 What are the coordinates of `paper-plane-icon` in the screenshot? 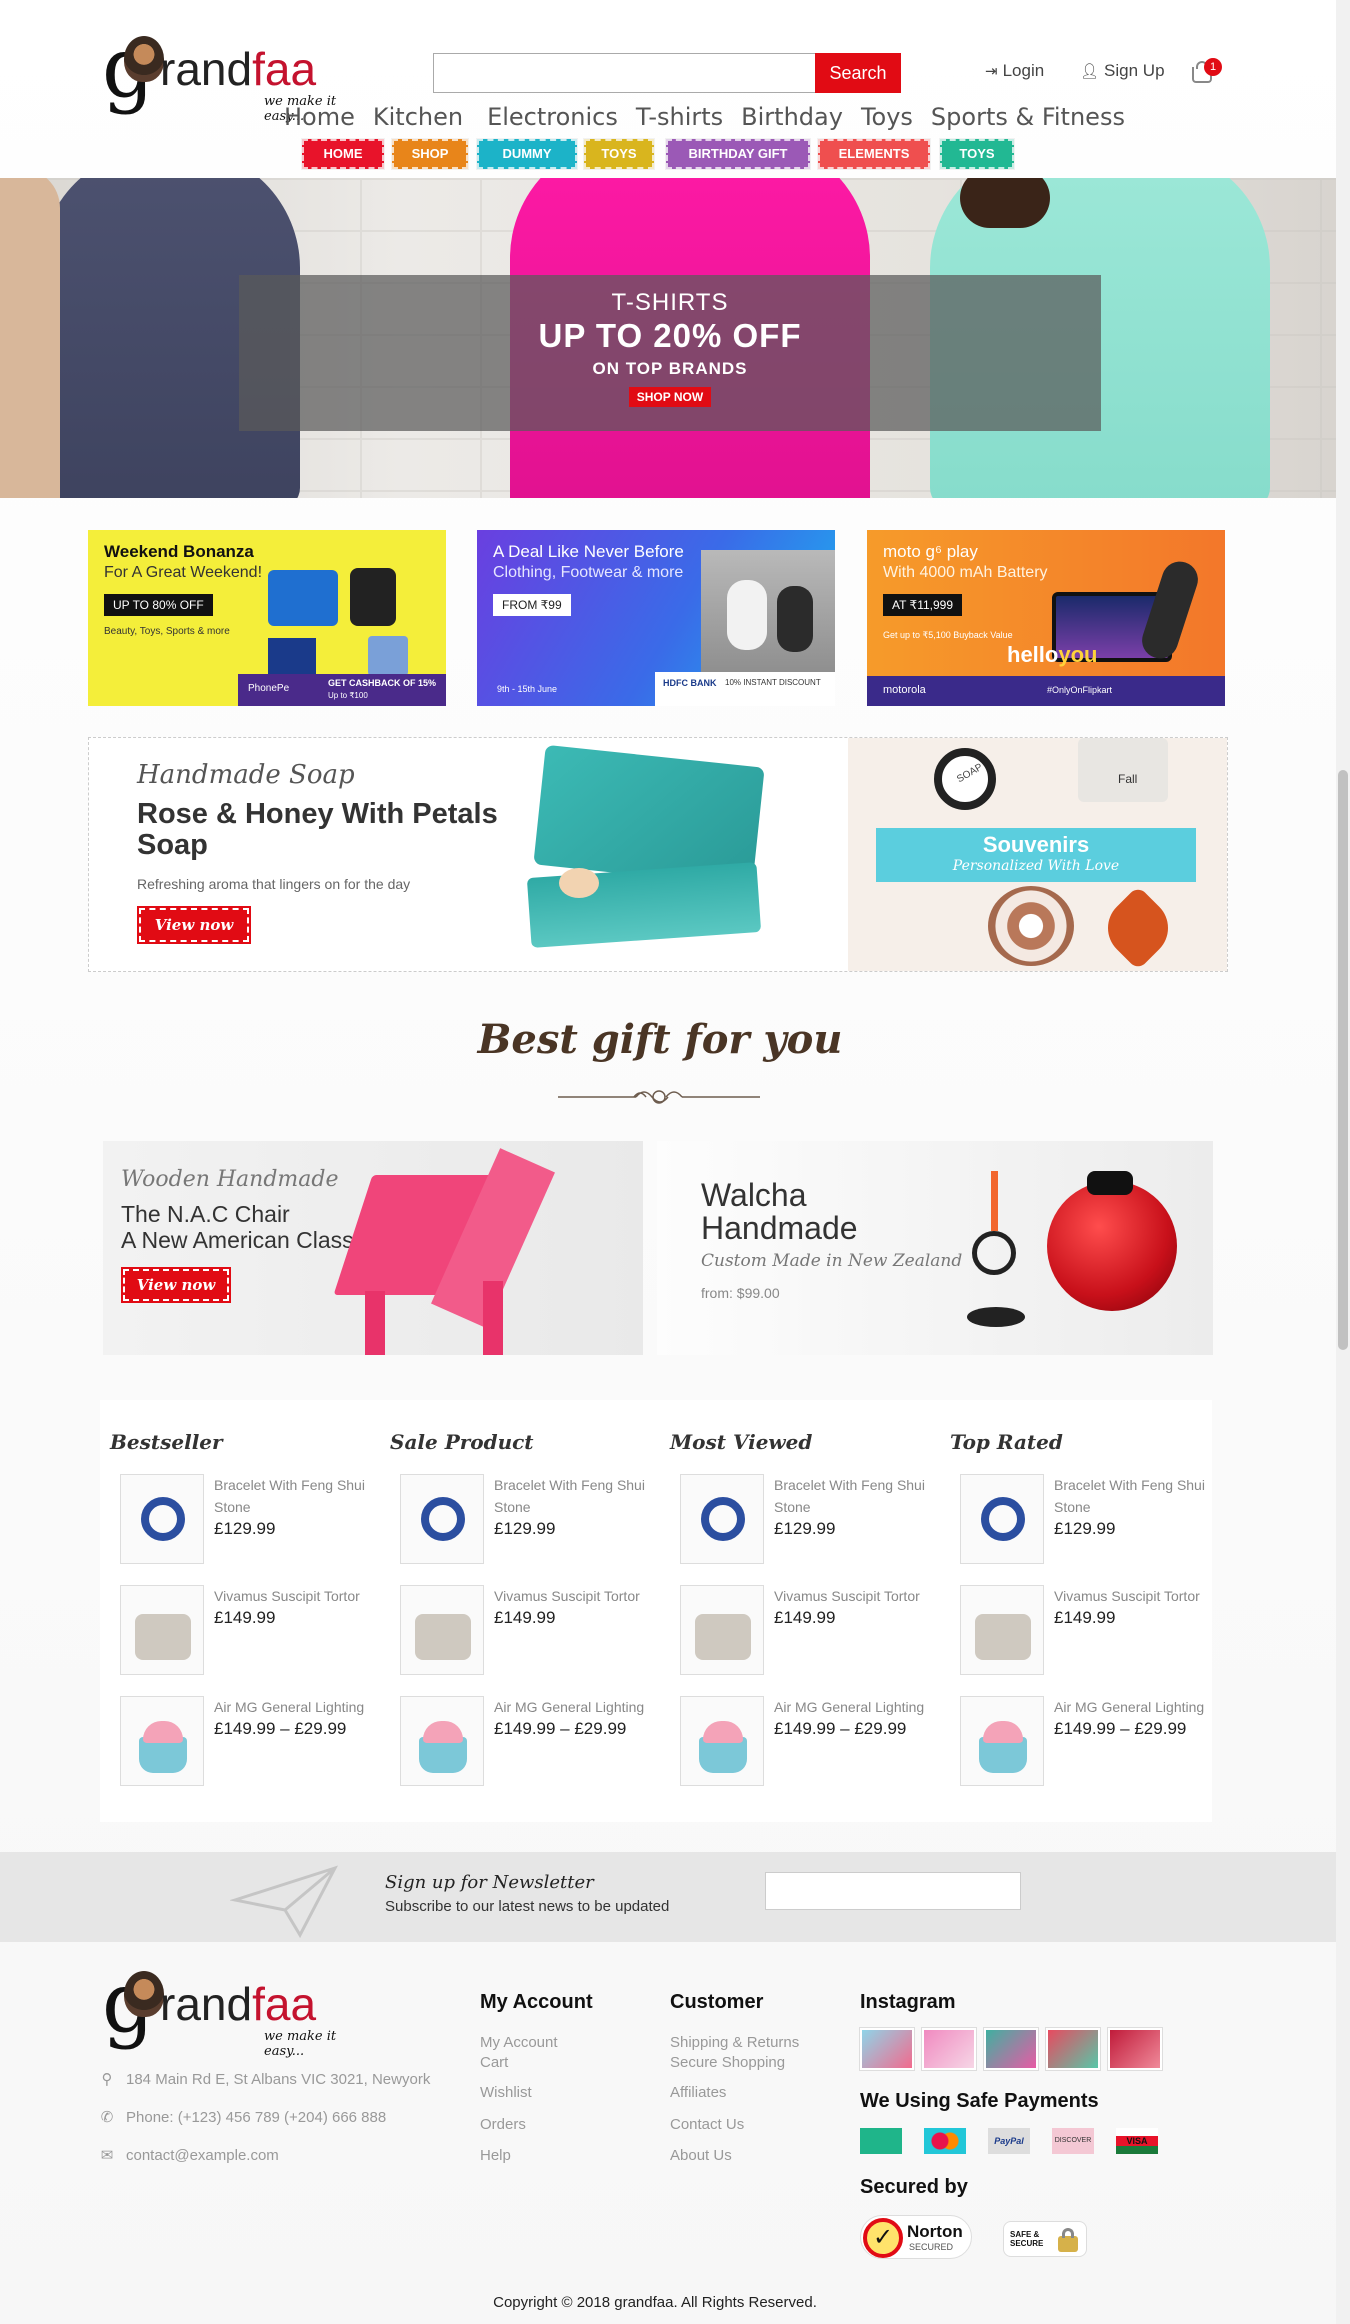 It's located at (284, 1900).